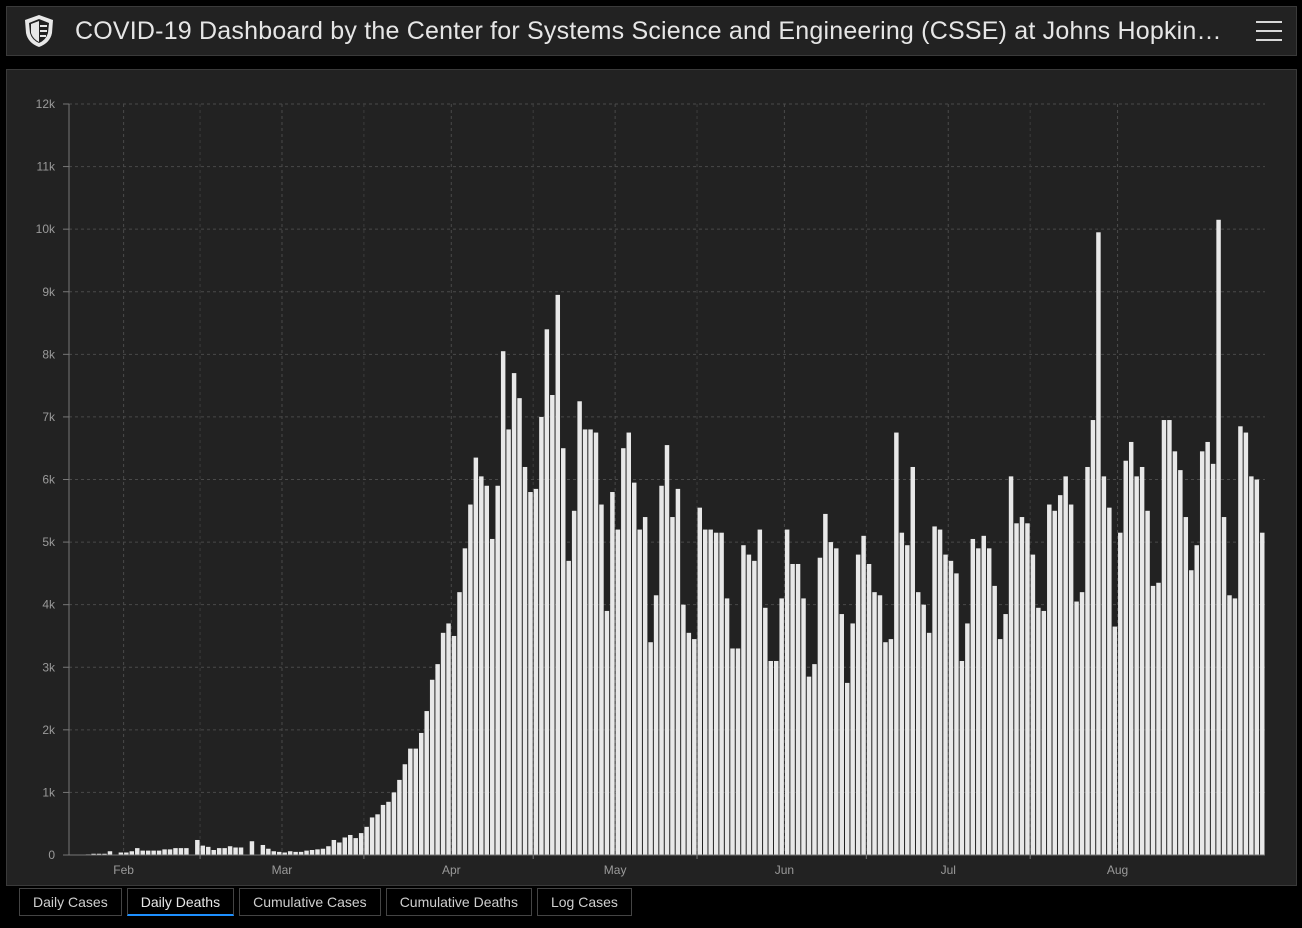  Describe the element at coordinates (180, 902) in the screenshot. I see `tab-daily-deaths: Daily Deaths` at that location.